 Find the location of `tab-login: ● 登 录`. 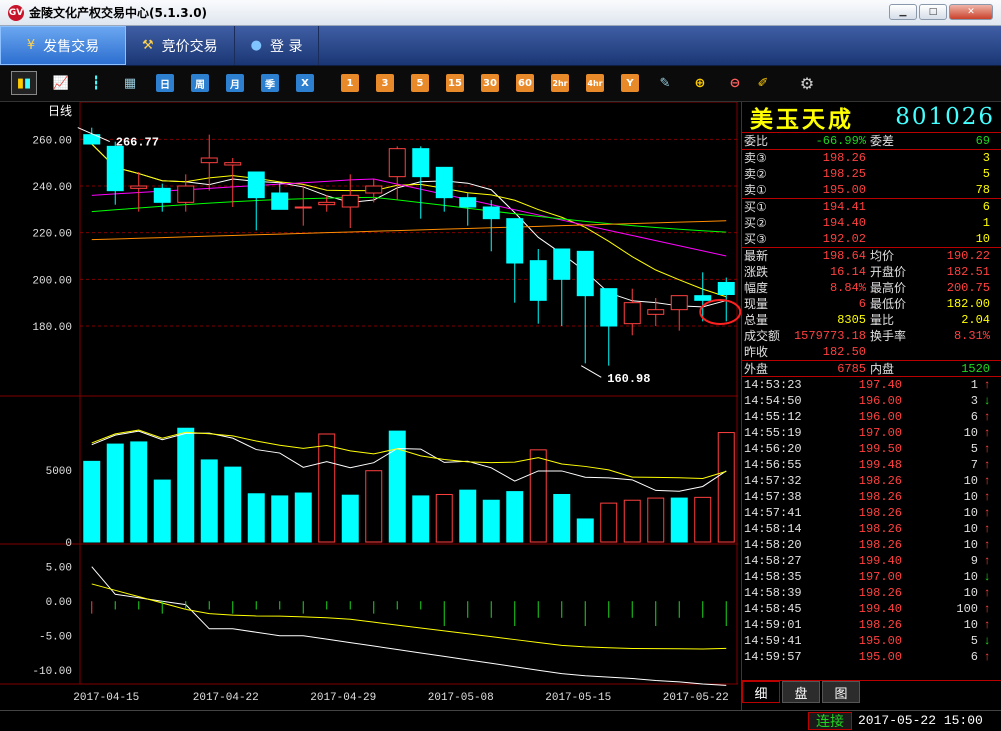

tab-login: ● 登 录 is located at coordinates (277, 45).